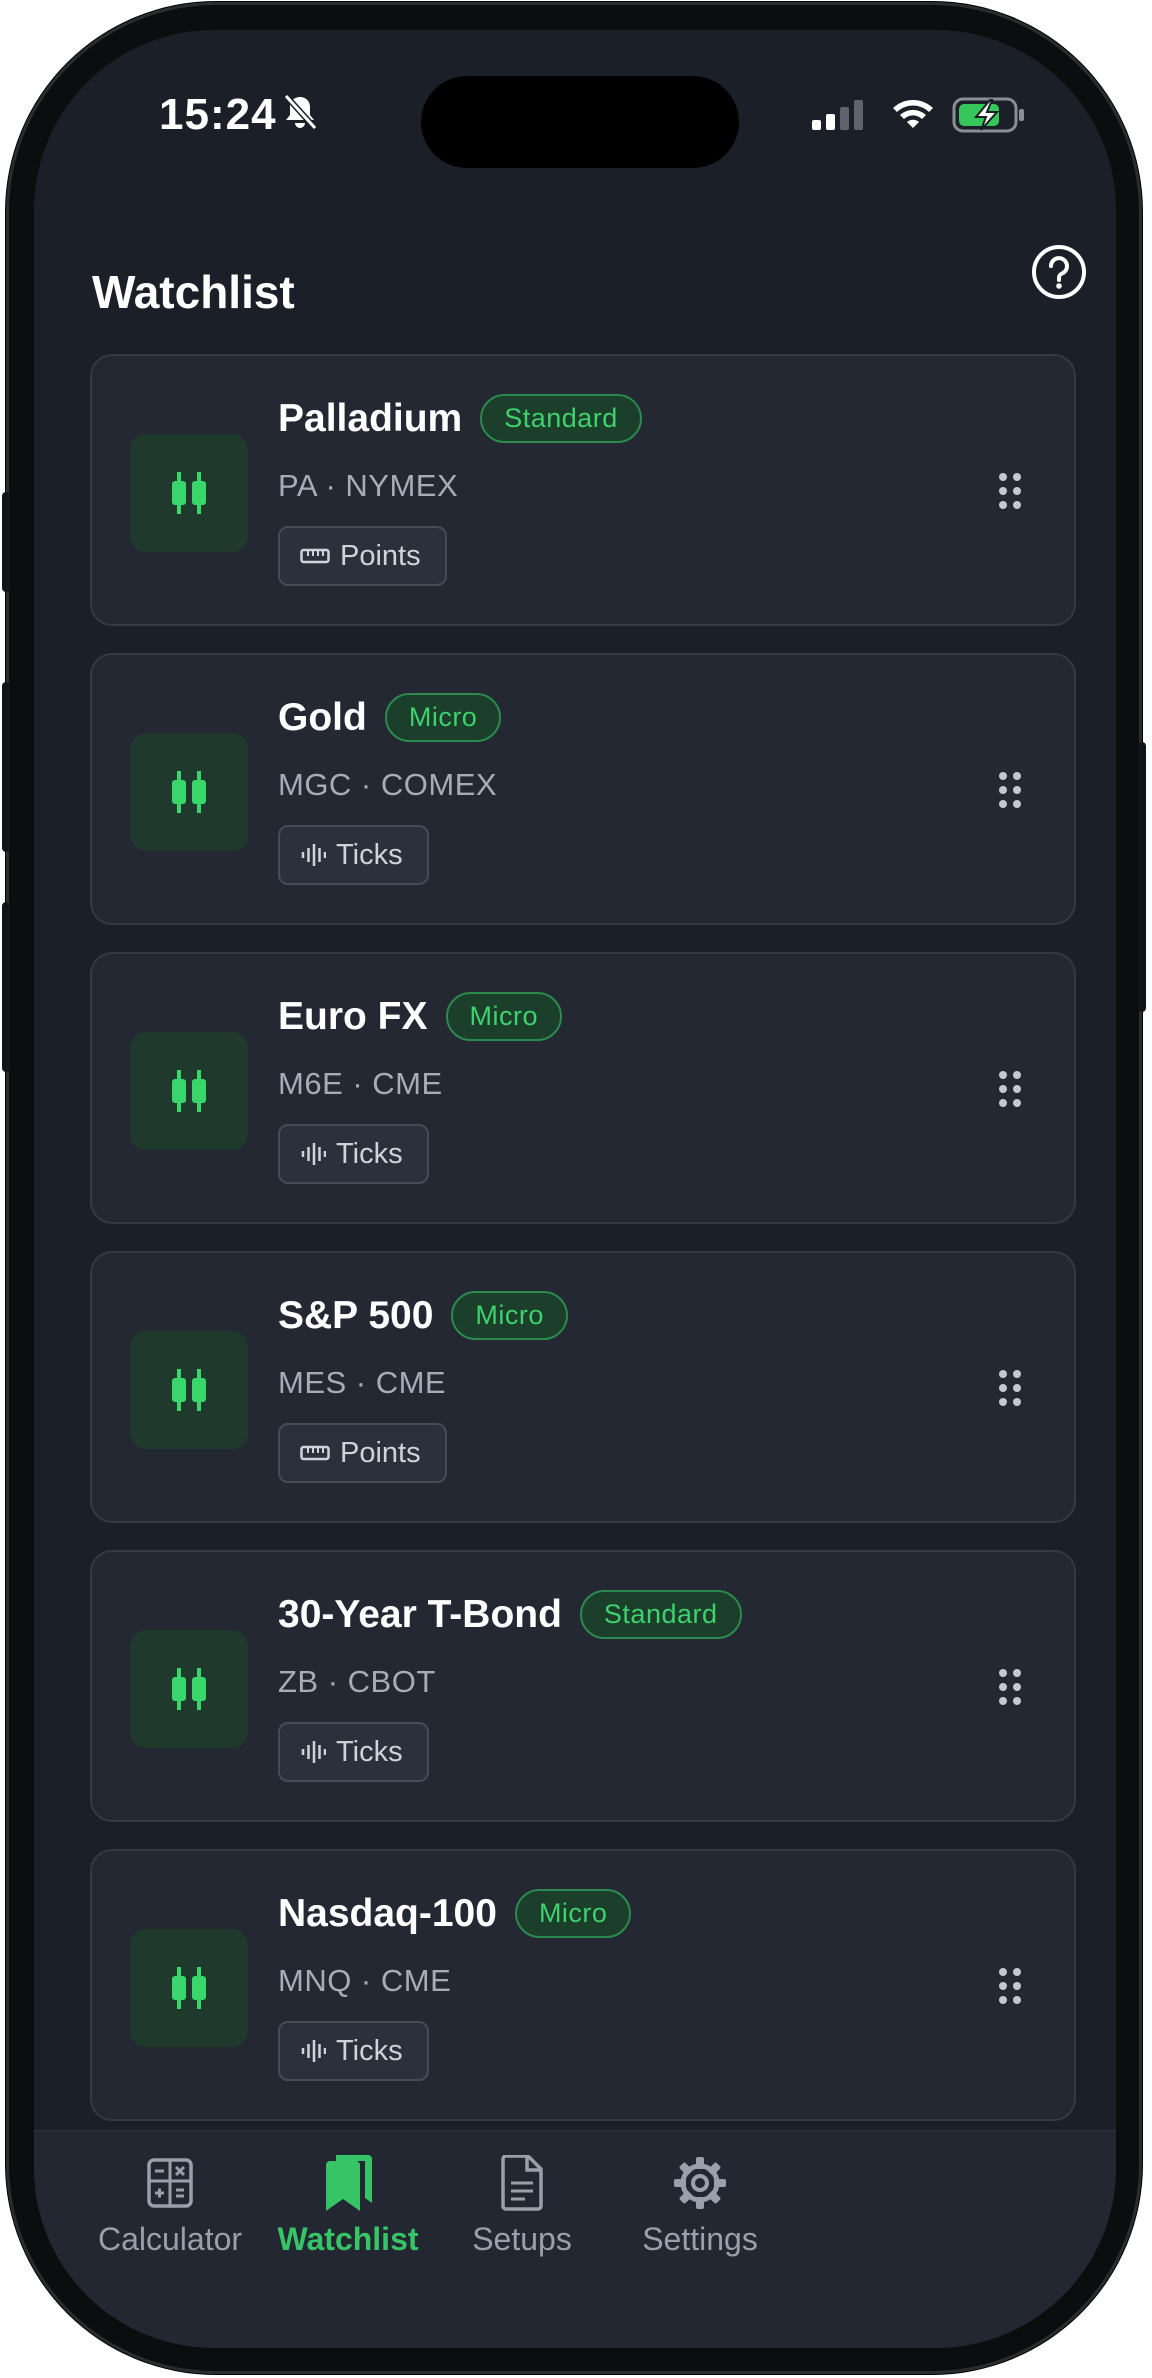 This screenshot has width=1152, height=2378. I want to click on tab-settings: Settings, so click(700, 2205).